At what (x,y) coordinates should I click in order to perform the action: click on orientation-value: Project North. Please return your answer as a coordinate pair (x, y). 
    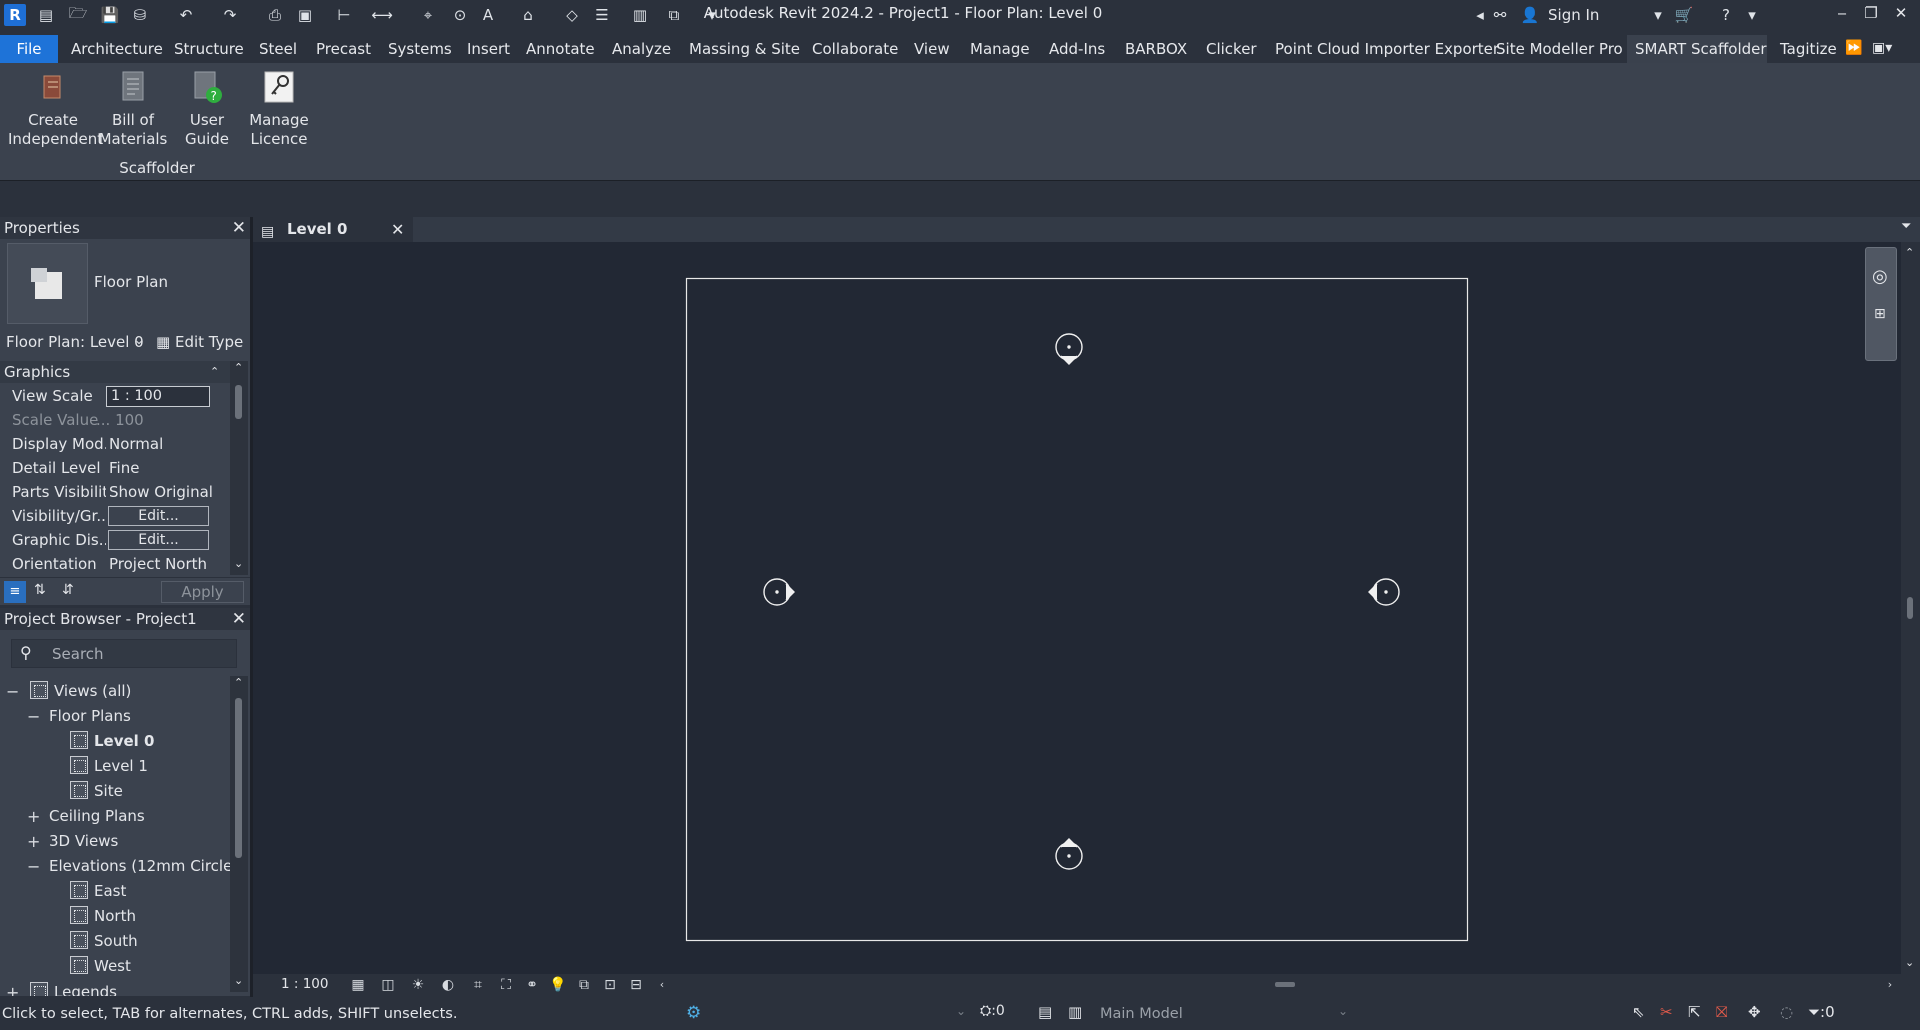
    Looking at the image, I should click on (167, 564).